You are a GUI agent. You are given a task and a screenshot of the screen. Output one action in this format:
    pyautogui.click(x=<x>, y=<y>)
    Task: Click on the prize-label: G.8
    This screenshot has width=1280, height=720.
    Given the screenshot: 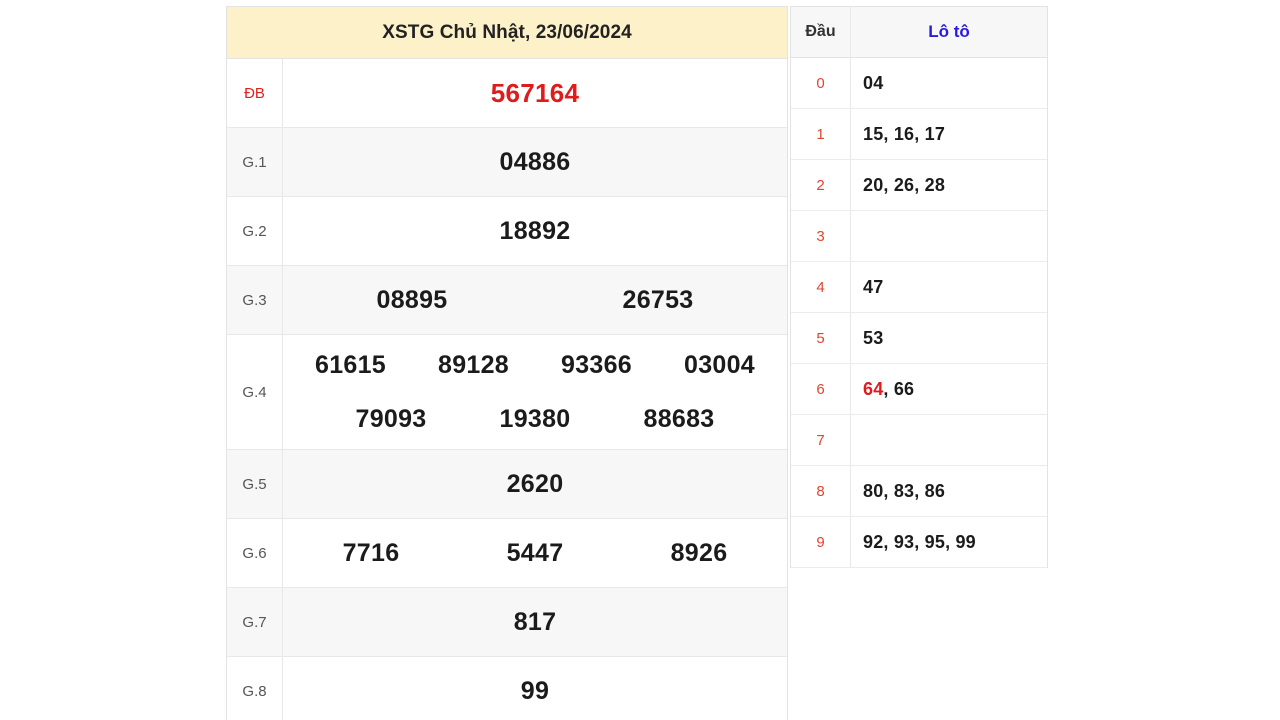 What is the action you would take?
    pyautogui.click(x=255, y=688)
    